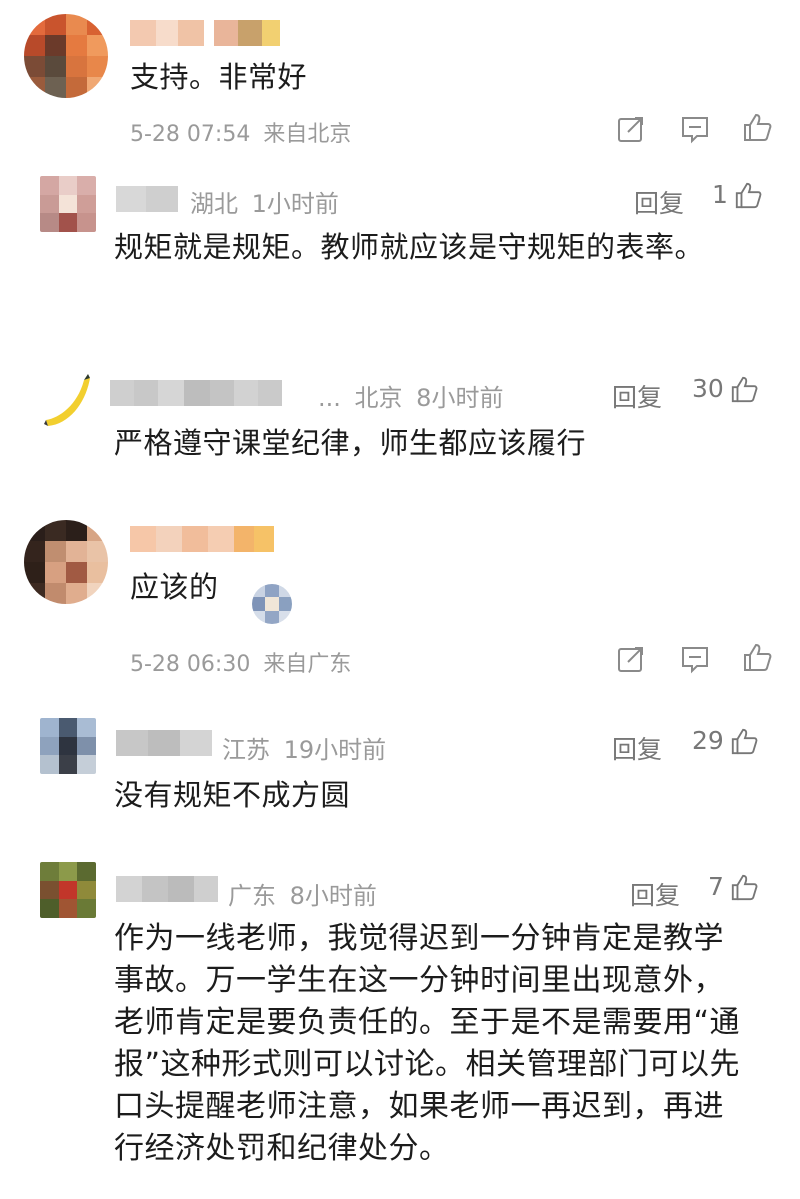  I want to click on reply-content: 没有规矩不成方圆, so click(232, 795).